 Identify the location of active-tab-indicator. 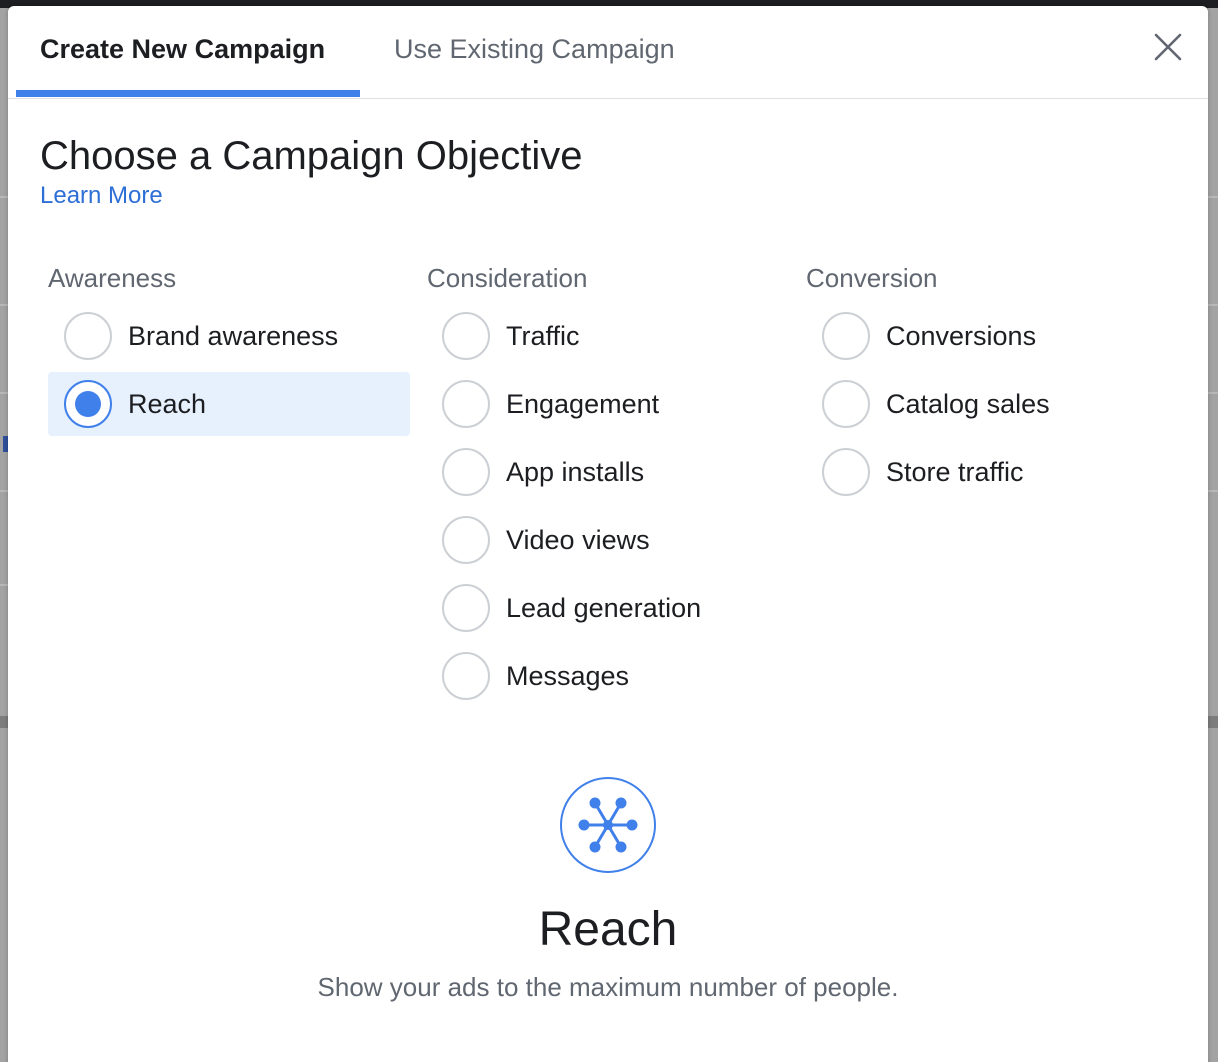
(188, 93).